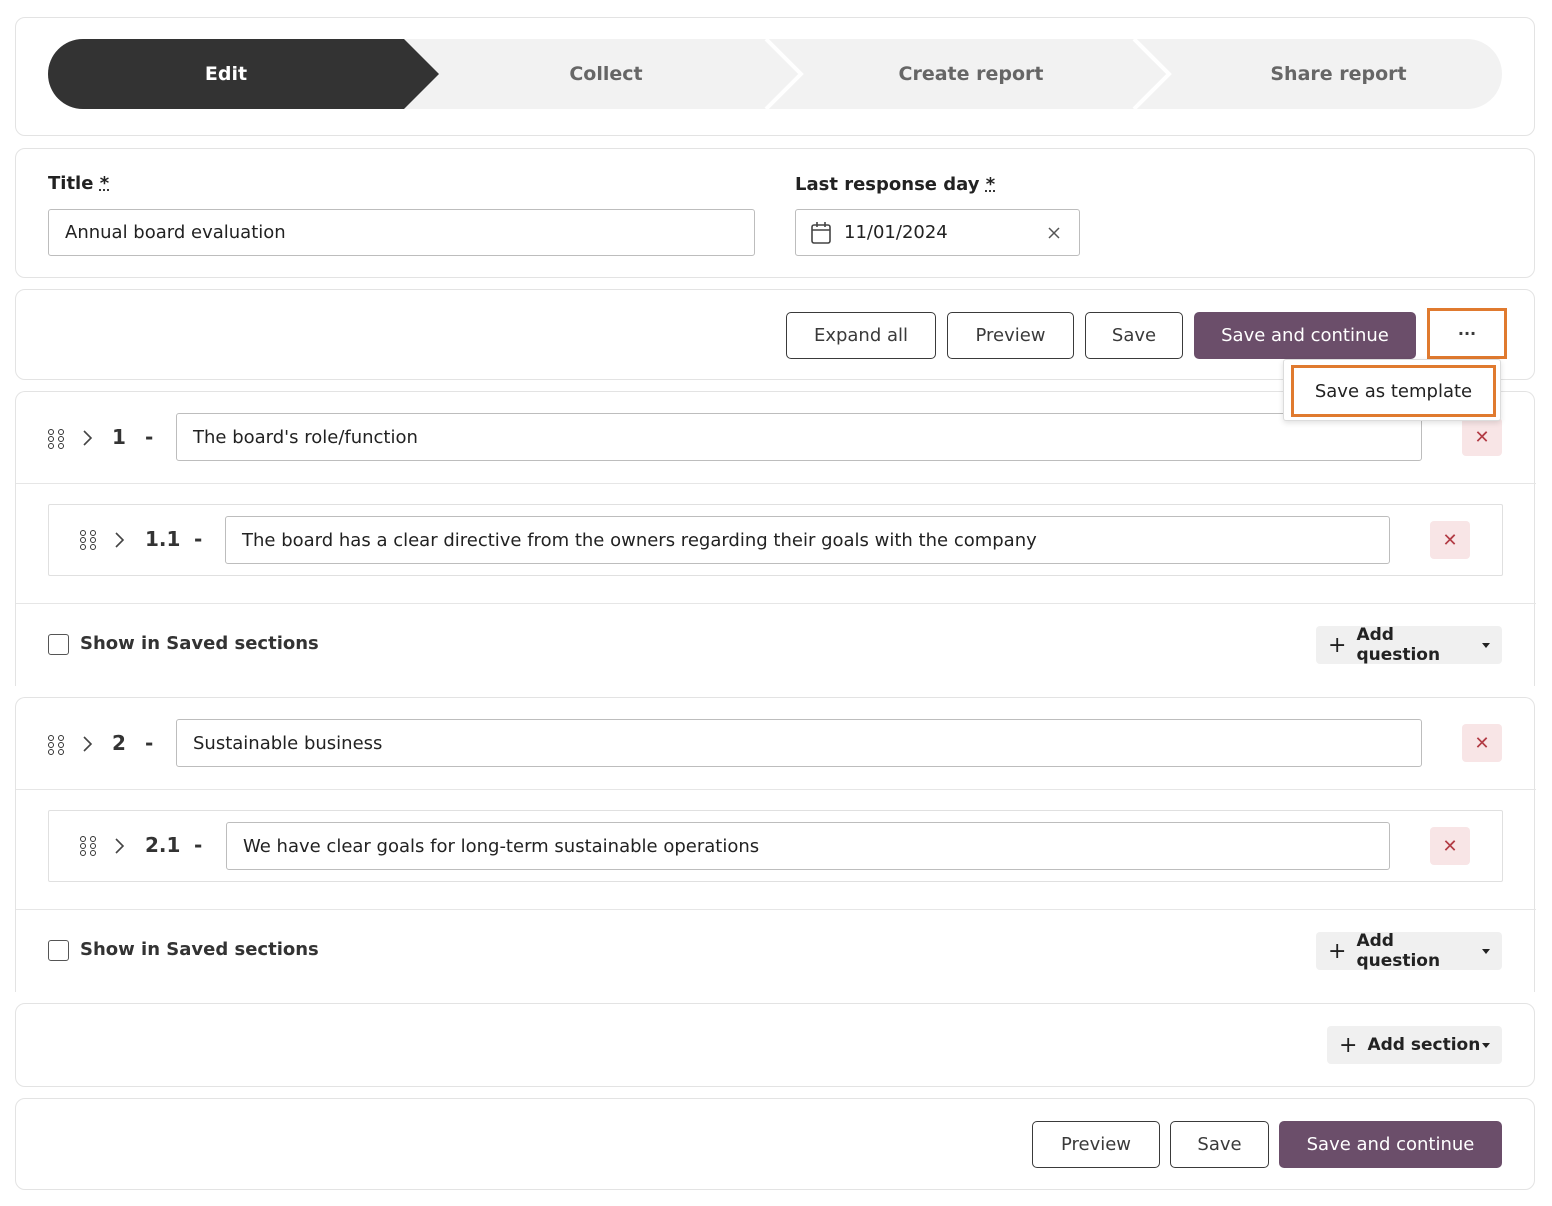 The image size is (1552, 1206). Describe the element at coordinates (1054, 233) in the screenshot. I see `clear-icon` at that location.